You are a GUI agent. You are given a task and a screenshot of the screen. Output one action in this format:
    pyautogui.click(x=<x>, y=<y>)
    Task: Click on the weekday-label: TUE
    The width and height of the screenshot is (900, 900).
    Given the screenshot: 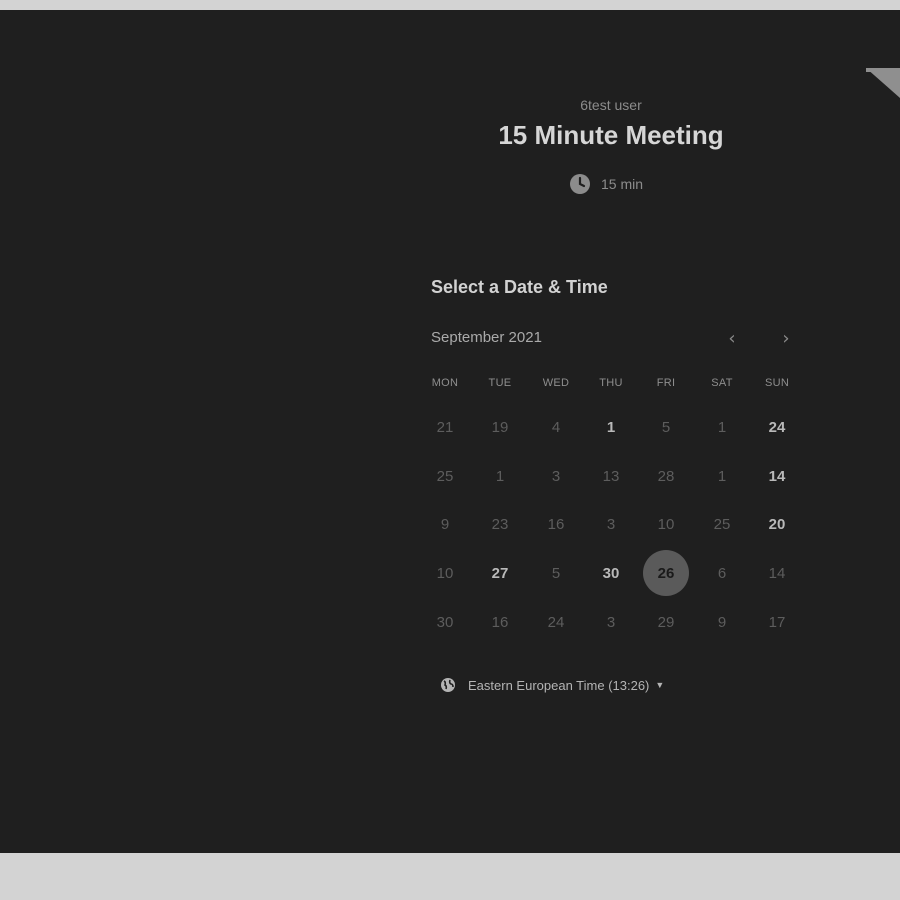 What is the action you would take?
    pyautogui.click(x=500, y=383)
    